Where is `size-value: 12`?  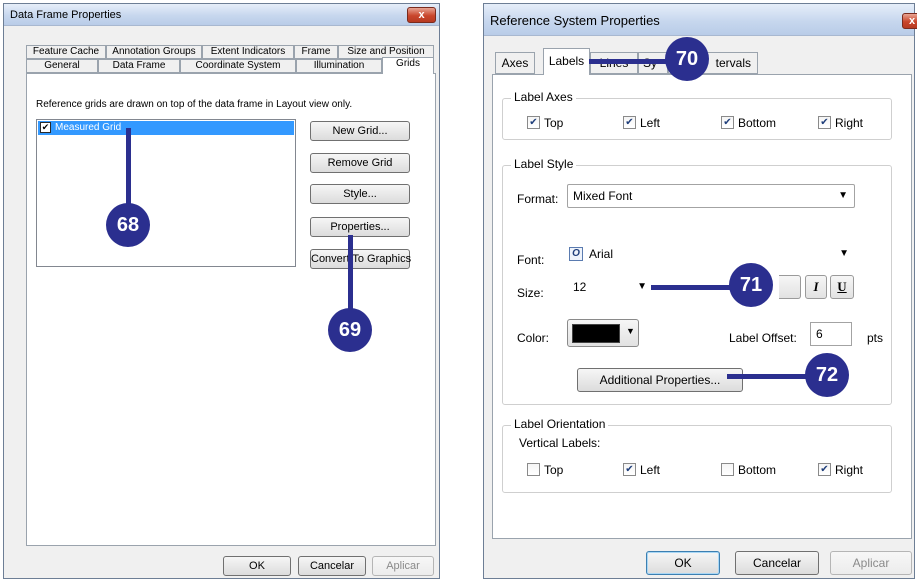 size-value: 12 is located at coordinates (580, 287).